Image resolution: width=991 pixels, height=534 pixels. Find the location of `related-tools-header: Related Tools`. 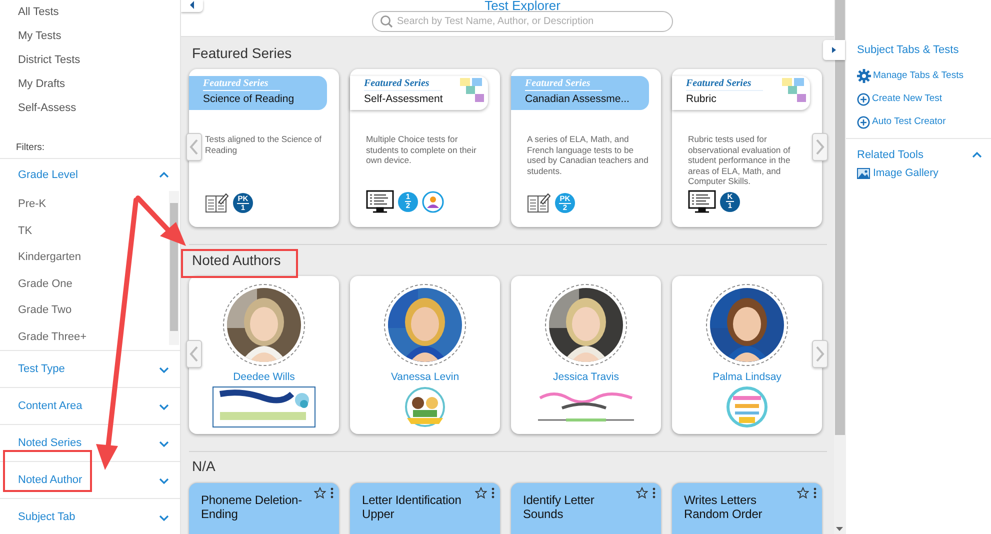

related-tools-header: Related Tools is located at coordinates (918, 150).